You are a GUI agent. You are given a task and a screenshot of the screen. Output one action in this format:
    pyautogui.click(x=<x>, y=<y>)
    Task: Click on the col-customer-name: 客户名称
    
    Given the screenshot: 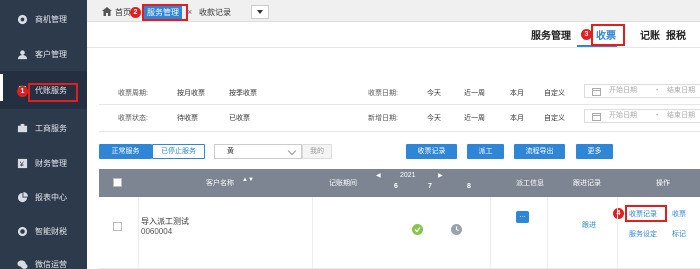 What is the action you would take?
    pyautogui.click(x=220, y=183)
    